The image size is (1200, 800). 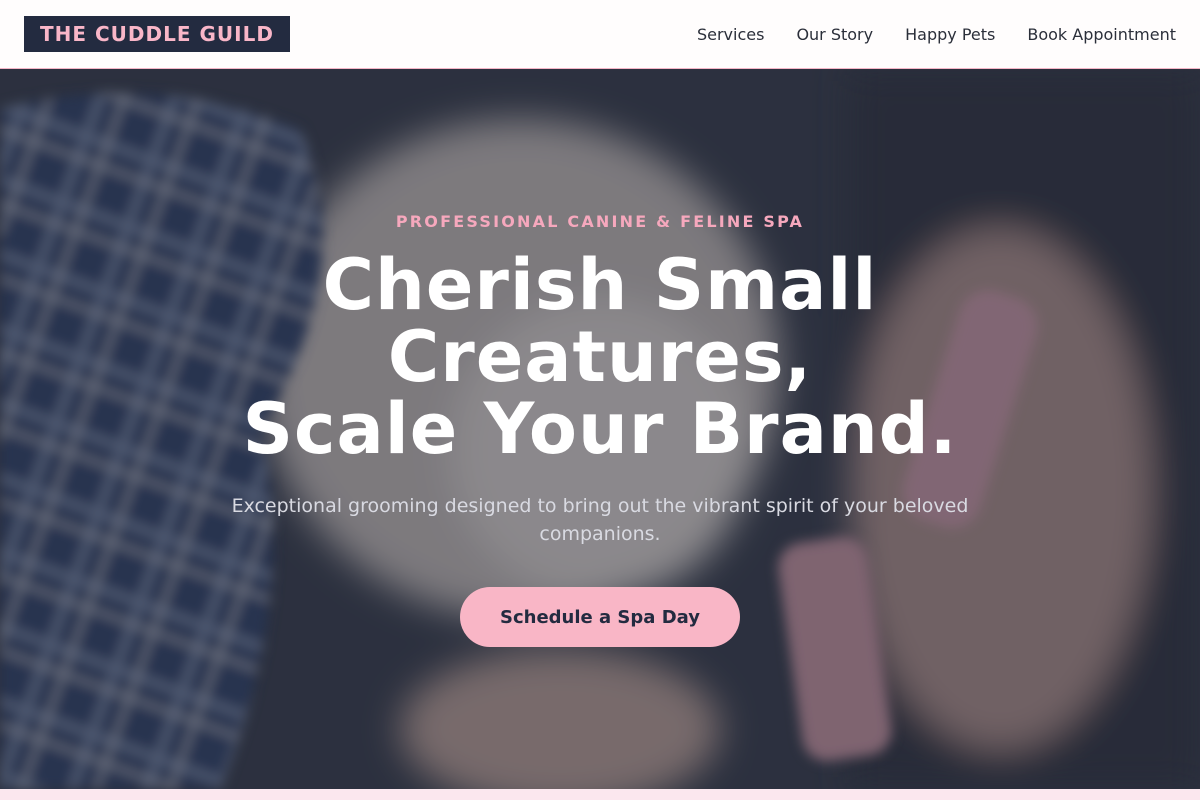 I want to click on headline-line-1: Cherish Small, so click(x=600, y=285).